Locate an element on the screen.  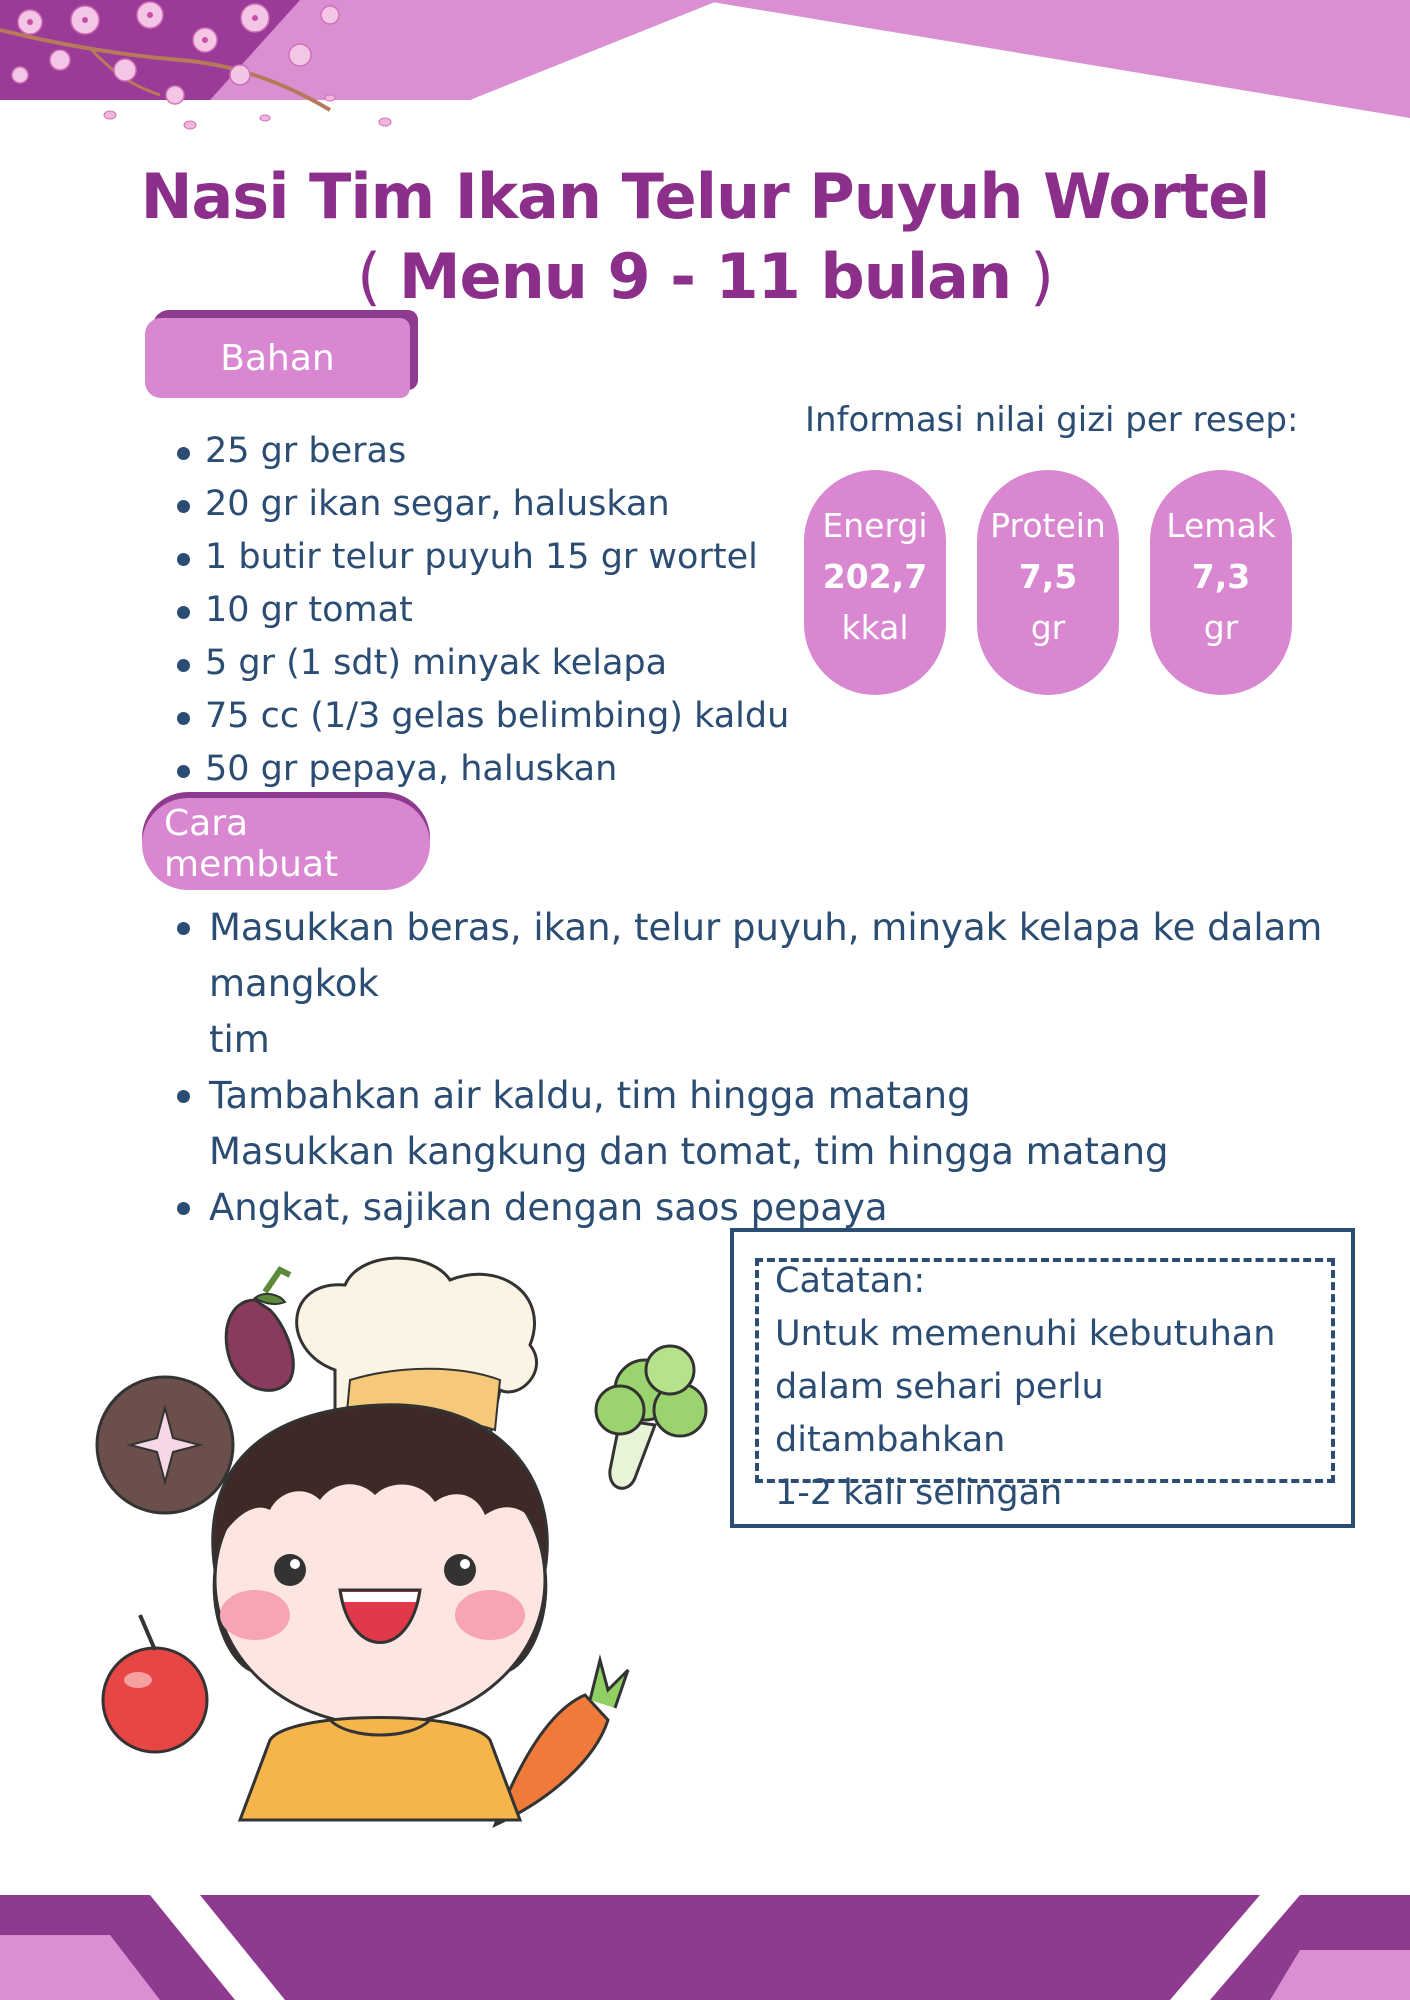
bahan-item: 1 butir telur puyuh 15 gr wortel is located at coordinates (495, 557).